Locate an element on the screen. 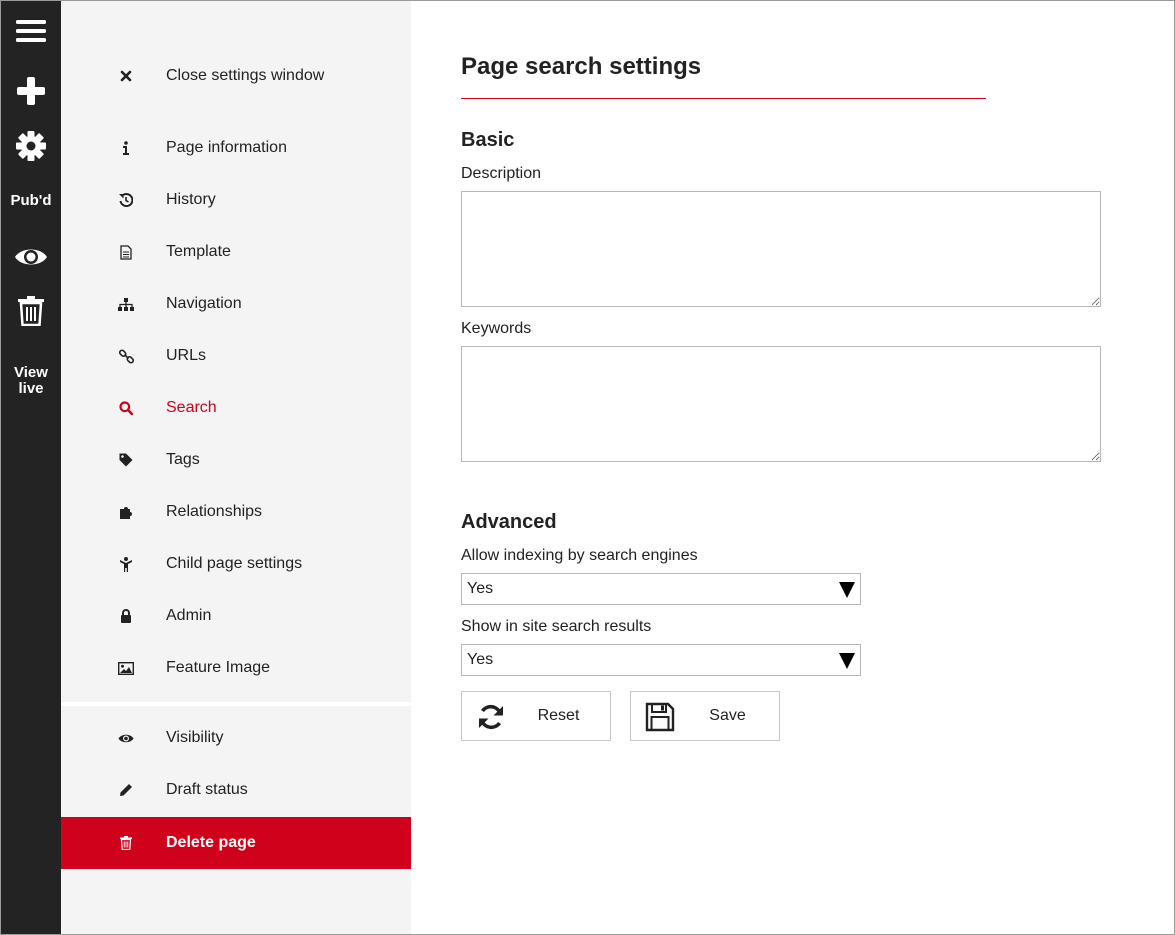 The height and width of the screenshot is (935, 1175). lock-icon is located at coordinates (126, 616).